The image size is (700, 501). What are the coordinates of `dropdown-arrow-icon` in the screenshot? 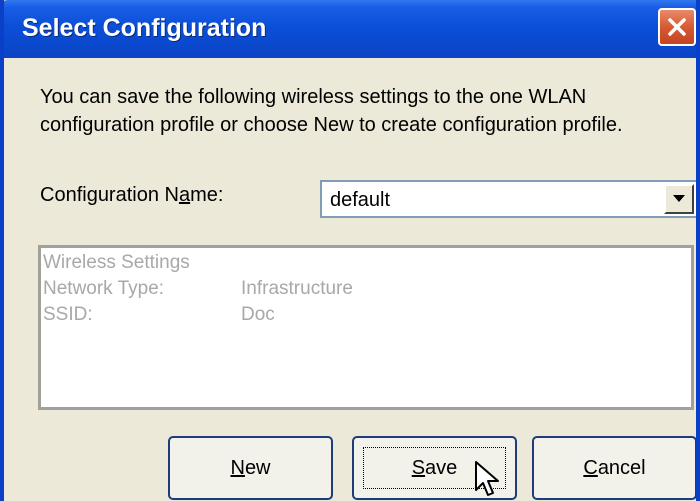 It's located at (679, 198).